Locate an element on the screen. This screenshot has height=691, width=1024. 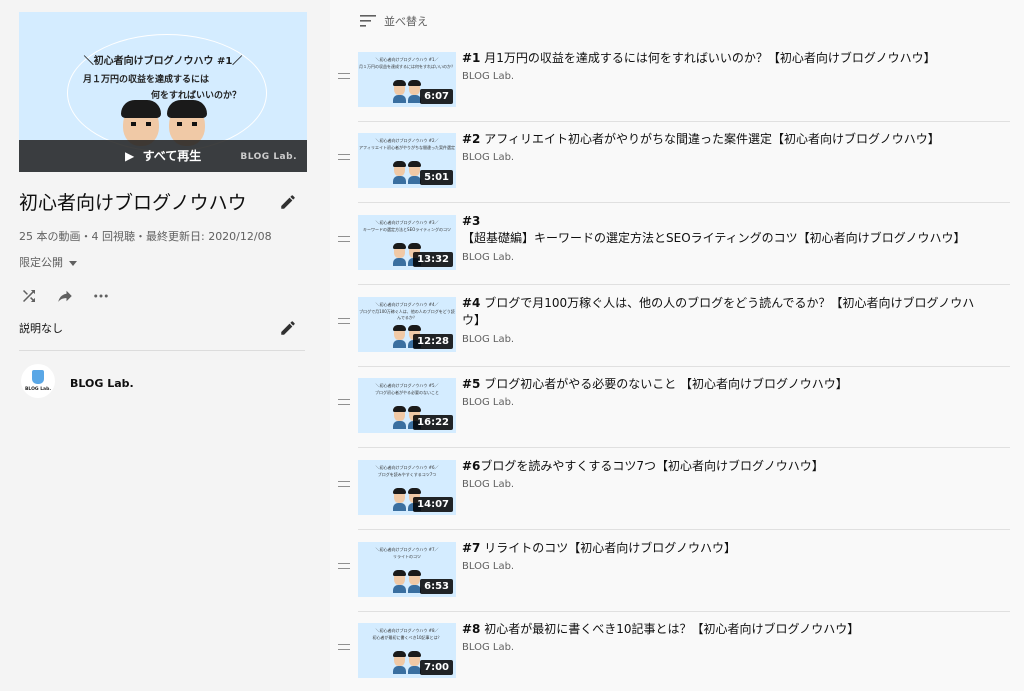
caret-down-icon is located at coordinates (73, 263).